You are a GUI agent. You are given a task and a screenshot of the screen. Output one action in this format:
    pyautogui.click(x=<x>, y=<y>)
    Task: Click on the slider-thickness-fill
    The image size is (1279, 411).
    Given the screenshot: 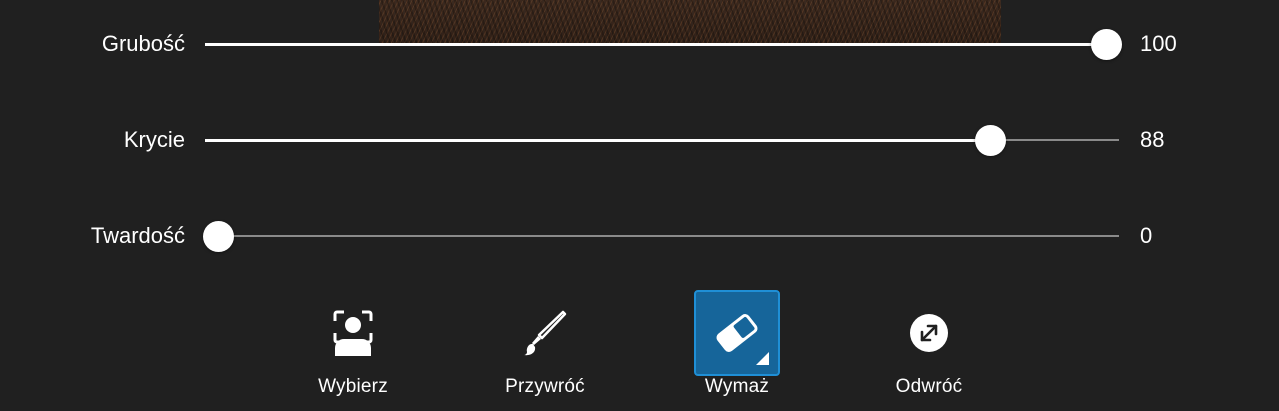 What is the action you would take?
    pyautogui.click(x=655, y=44)
    